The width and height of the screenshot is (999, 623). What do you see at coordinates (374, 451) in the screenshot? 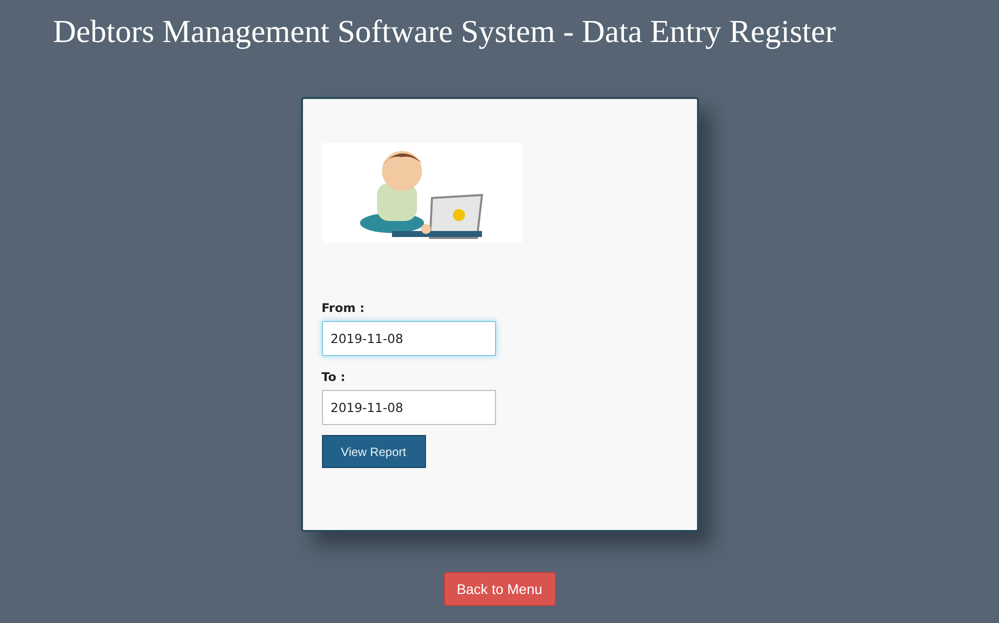
I see `view-report-button: View Report` at bounding box center [374, 451].